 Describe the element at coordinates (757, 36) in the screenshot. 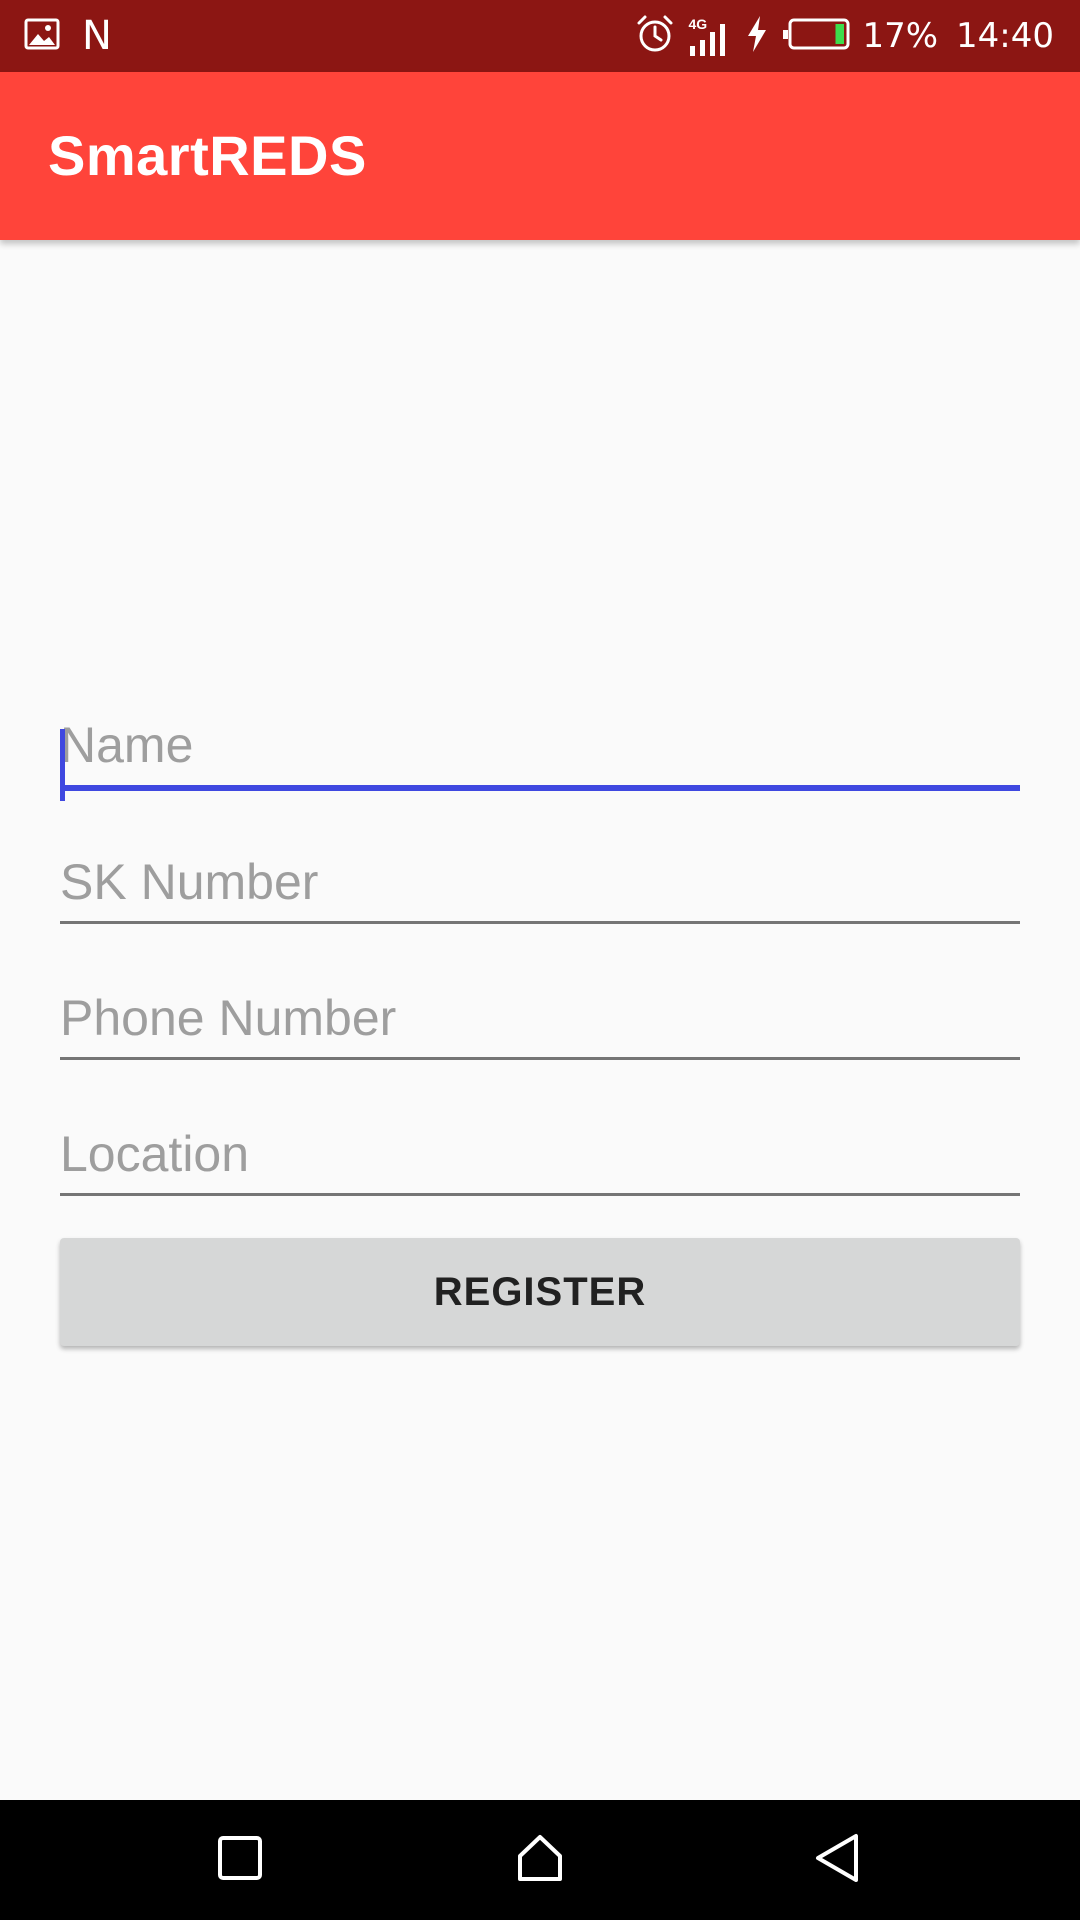

I see `charging-icon` at that location.